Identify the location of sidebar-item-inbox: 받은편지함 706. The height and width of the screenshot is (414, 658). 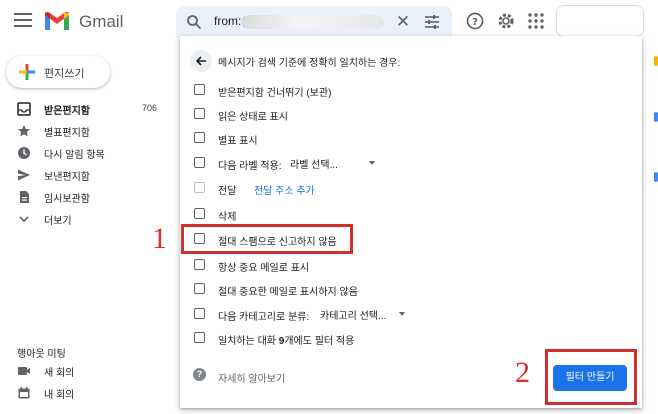
(85, 109).